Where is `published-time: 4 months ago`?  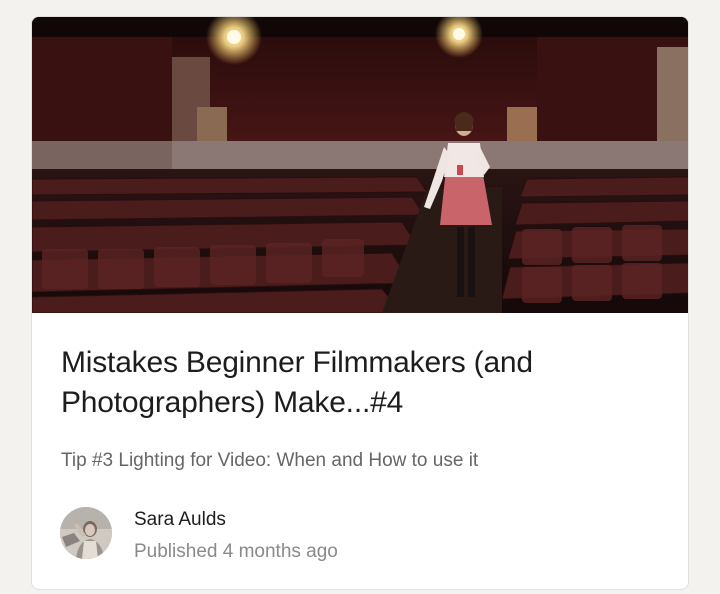 published-time: 4 months ago is located at coordinates (280, 551).